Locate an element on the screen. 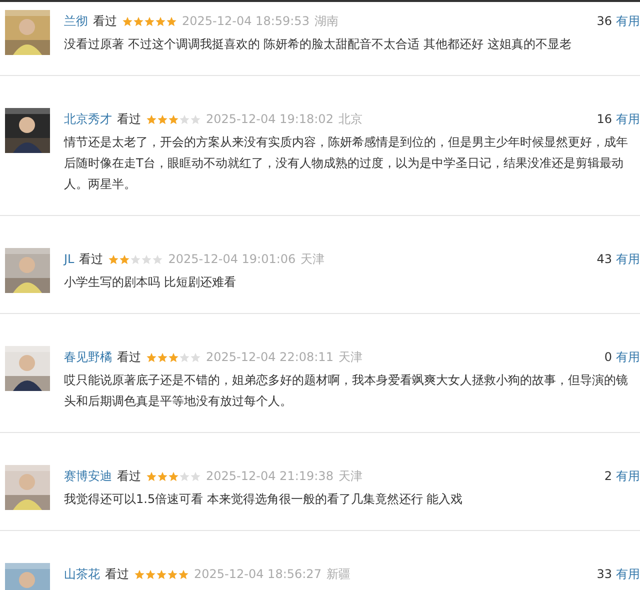  comment-text: 小学生写的剧本吗 比短剧还难看 is located at coordinates (150, 282).